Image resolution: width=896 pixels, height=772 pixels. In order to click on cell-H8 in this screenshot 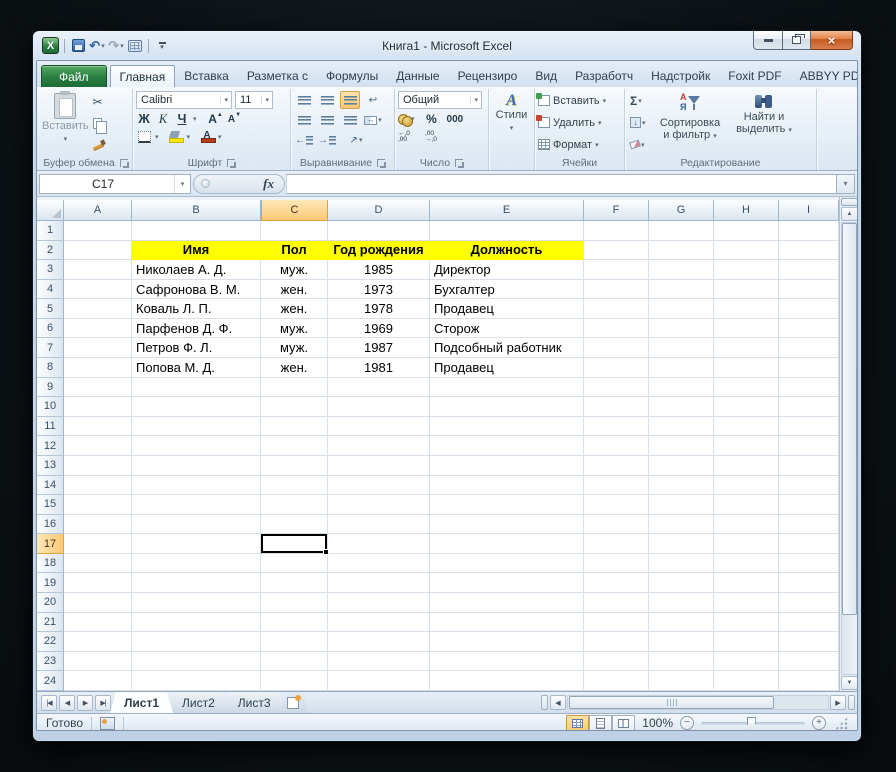, I will do `click(746, 368)`.